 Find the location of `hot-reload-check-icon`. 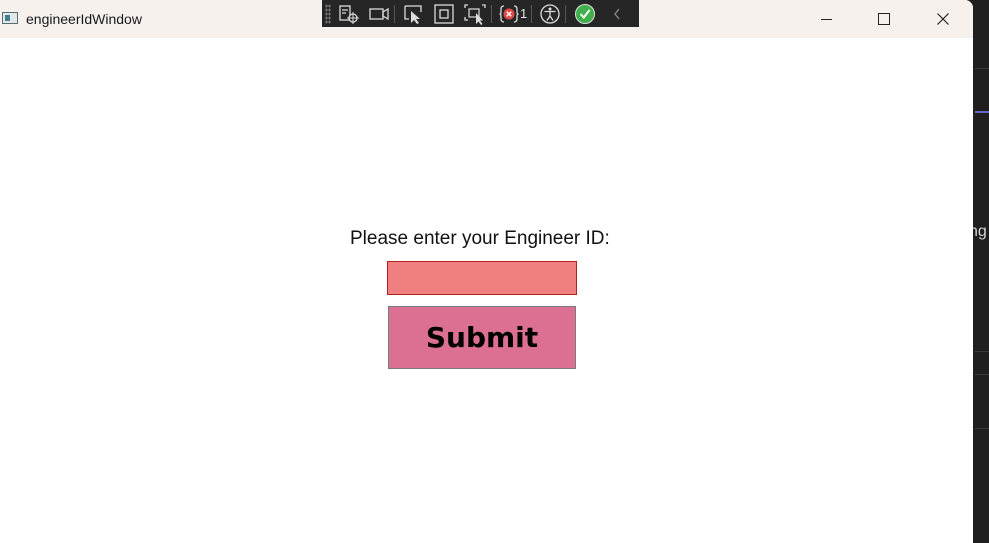

hot-reload-check-icon is located at coordinates (585, 13).